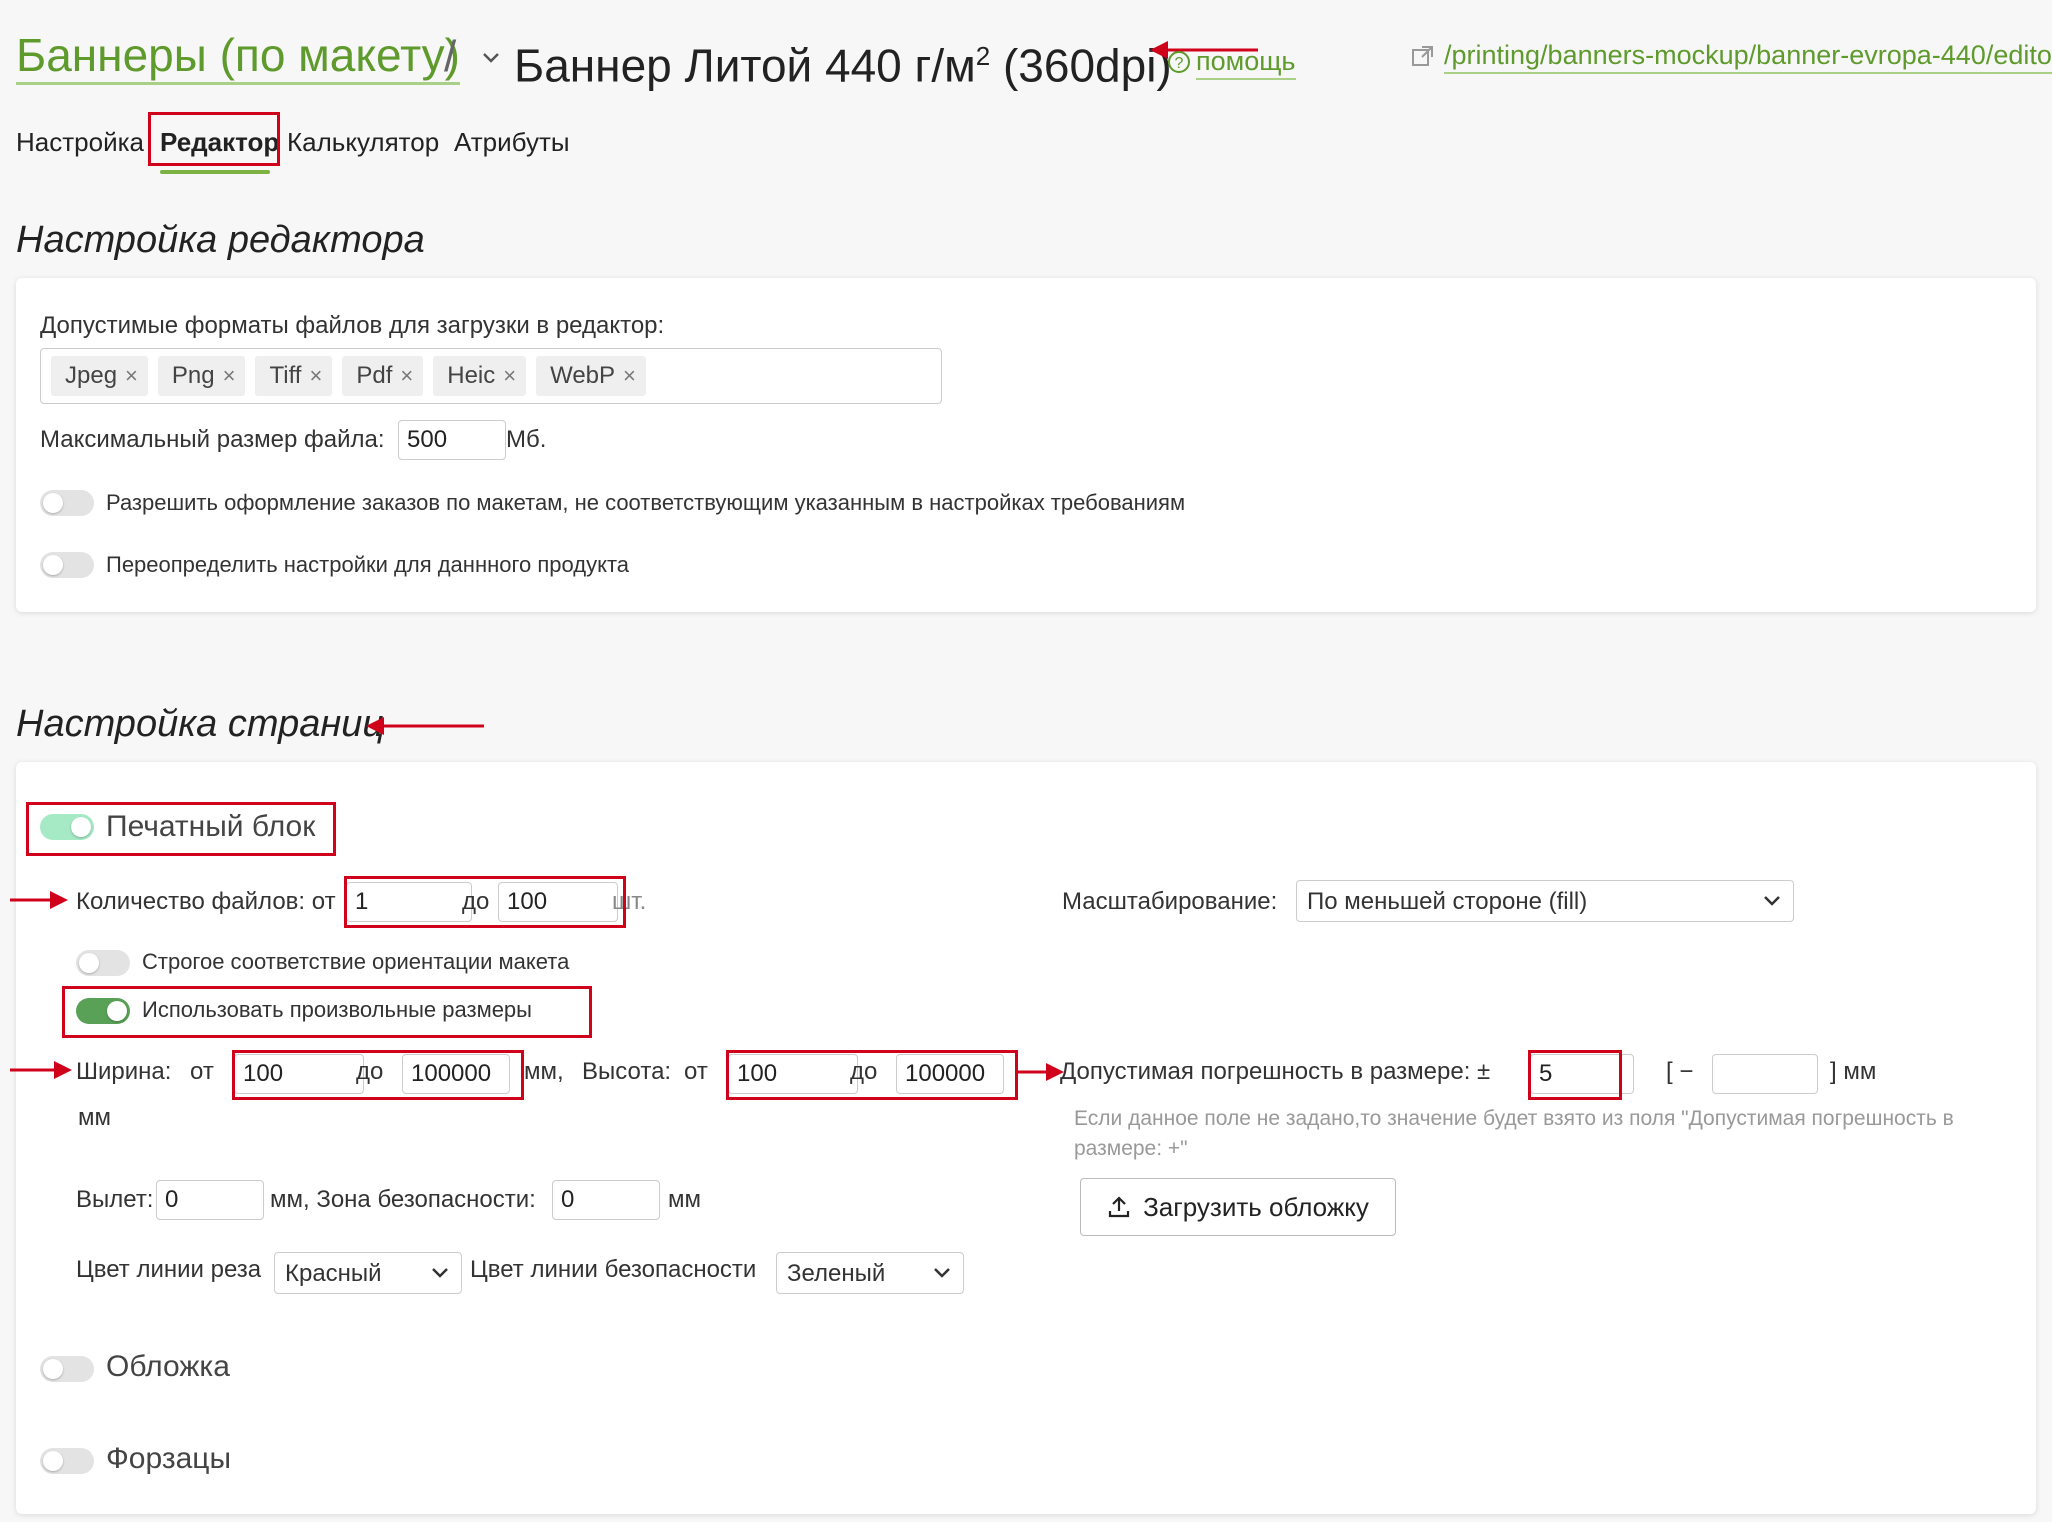 This screenshot has height=1522, width=2052. What do you see at coordinates (480, 376) in the screenshot?
I see `format-tag: Heic ×` at bounding box center [480, 376].